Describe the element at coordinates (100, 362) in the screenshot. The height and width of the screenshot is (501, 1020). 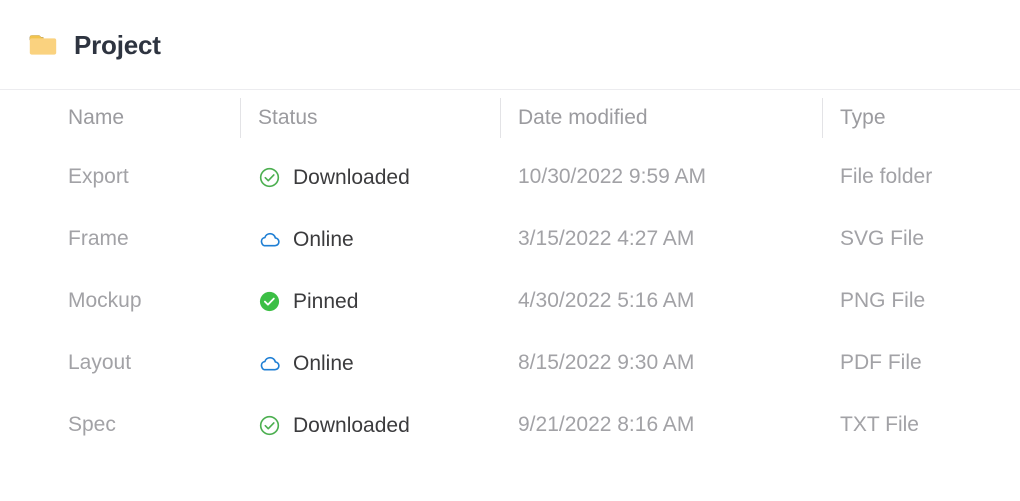
I see `cell-name: Layout` at that location.